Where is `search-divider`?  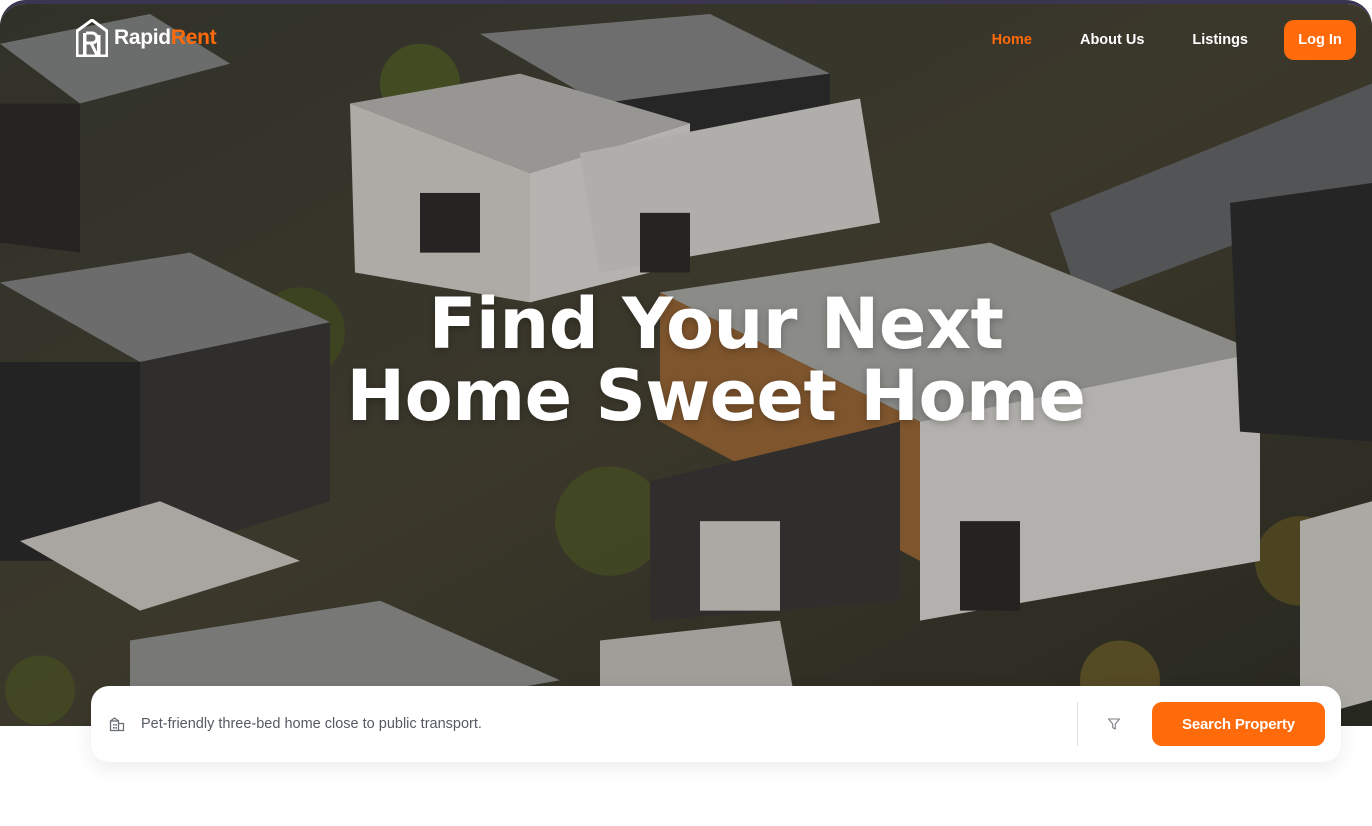
search-divider is located at coordinates (1077, 724).